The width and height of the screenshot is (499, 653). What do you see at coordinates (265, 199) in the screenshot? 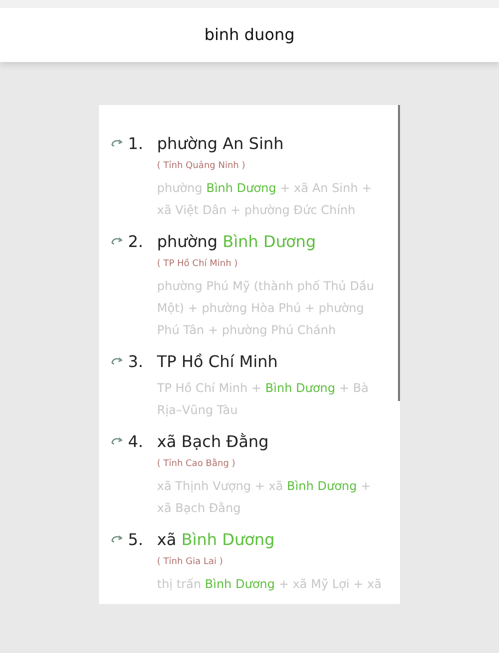
I see `result-description: phường Bình Dương + xã An Sinh + xã Việt Dân + phường Đức Chính` at bounding box center [265, 199].